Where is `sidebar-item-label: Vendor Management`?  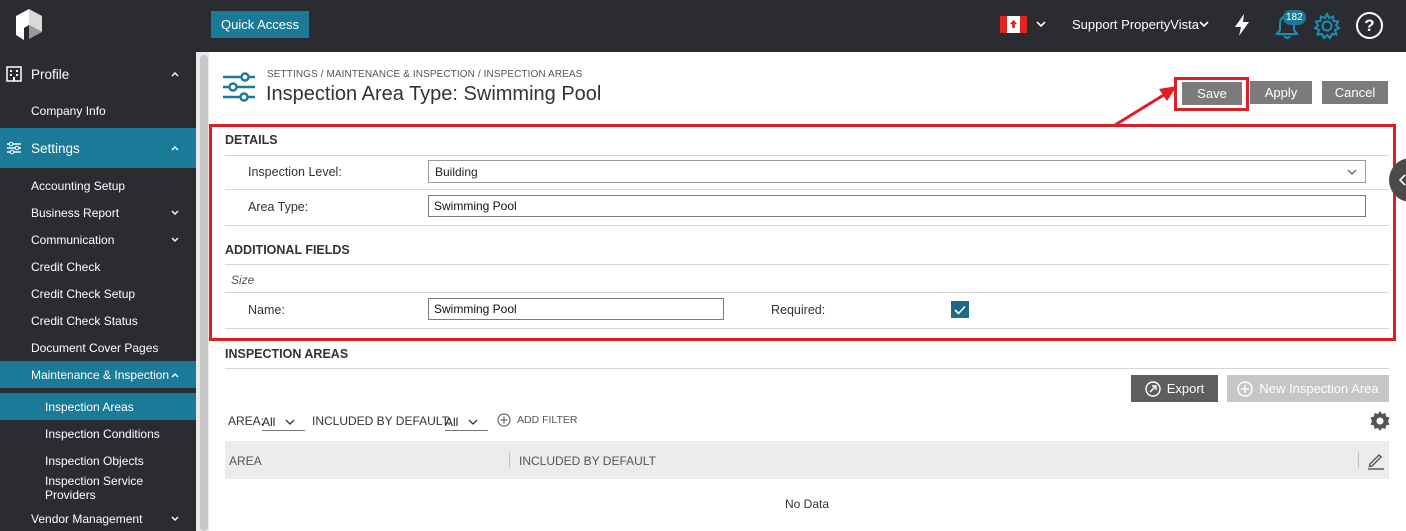 sidebar-item-label: Vendor Management is located at coordinates (87, 518).